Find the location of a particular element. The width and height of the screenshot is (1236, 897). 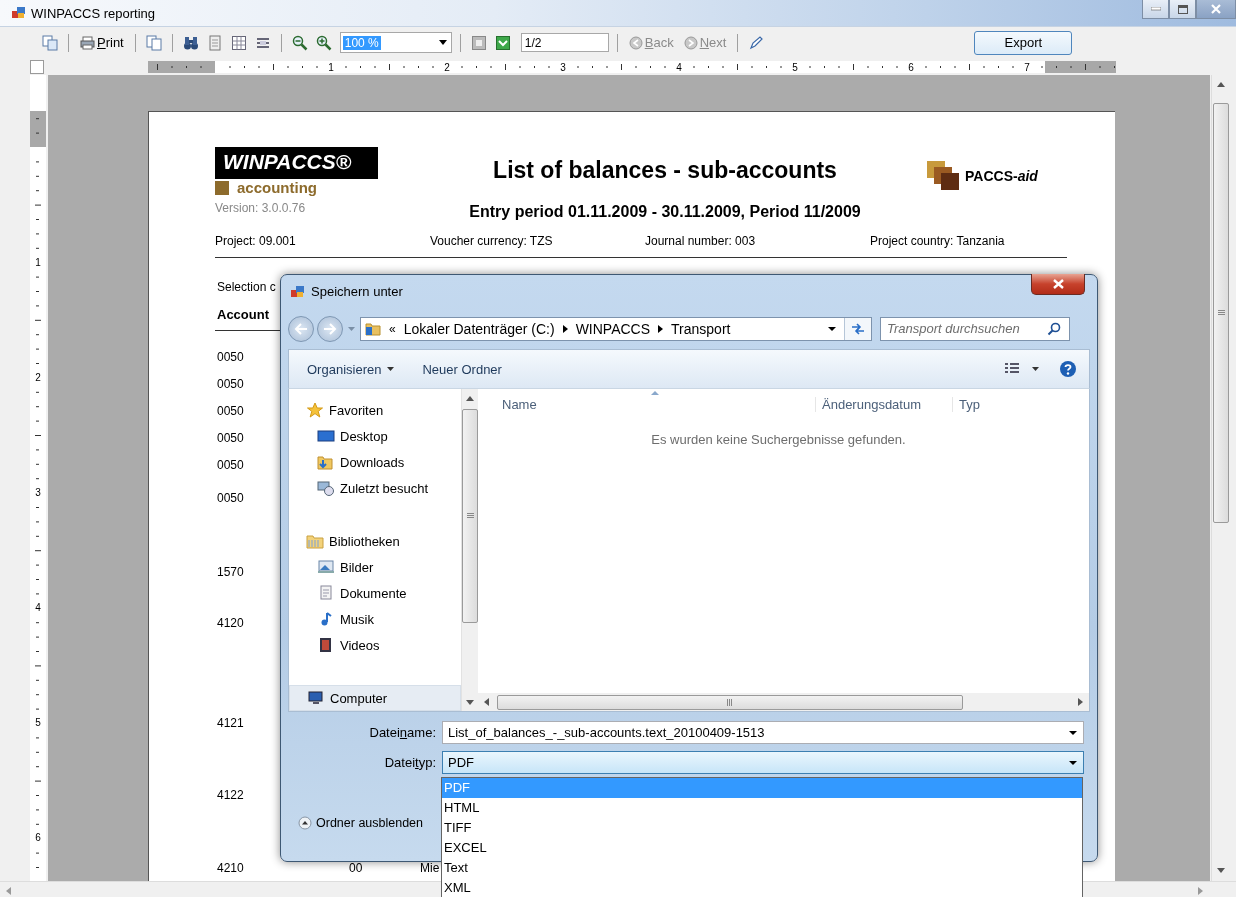

dropdown-option: EXCEL is located at coordinates (762, 848).